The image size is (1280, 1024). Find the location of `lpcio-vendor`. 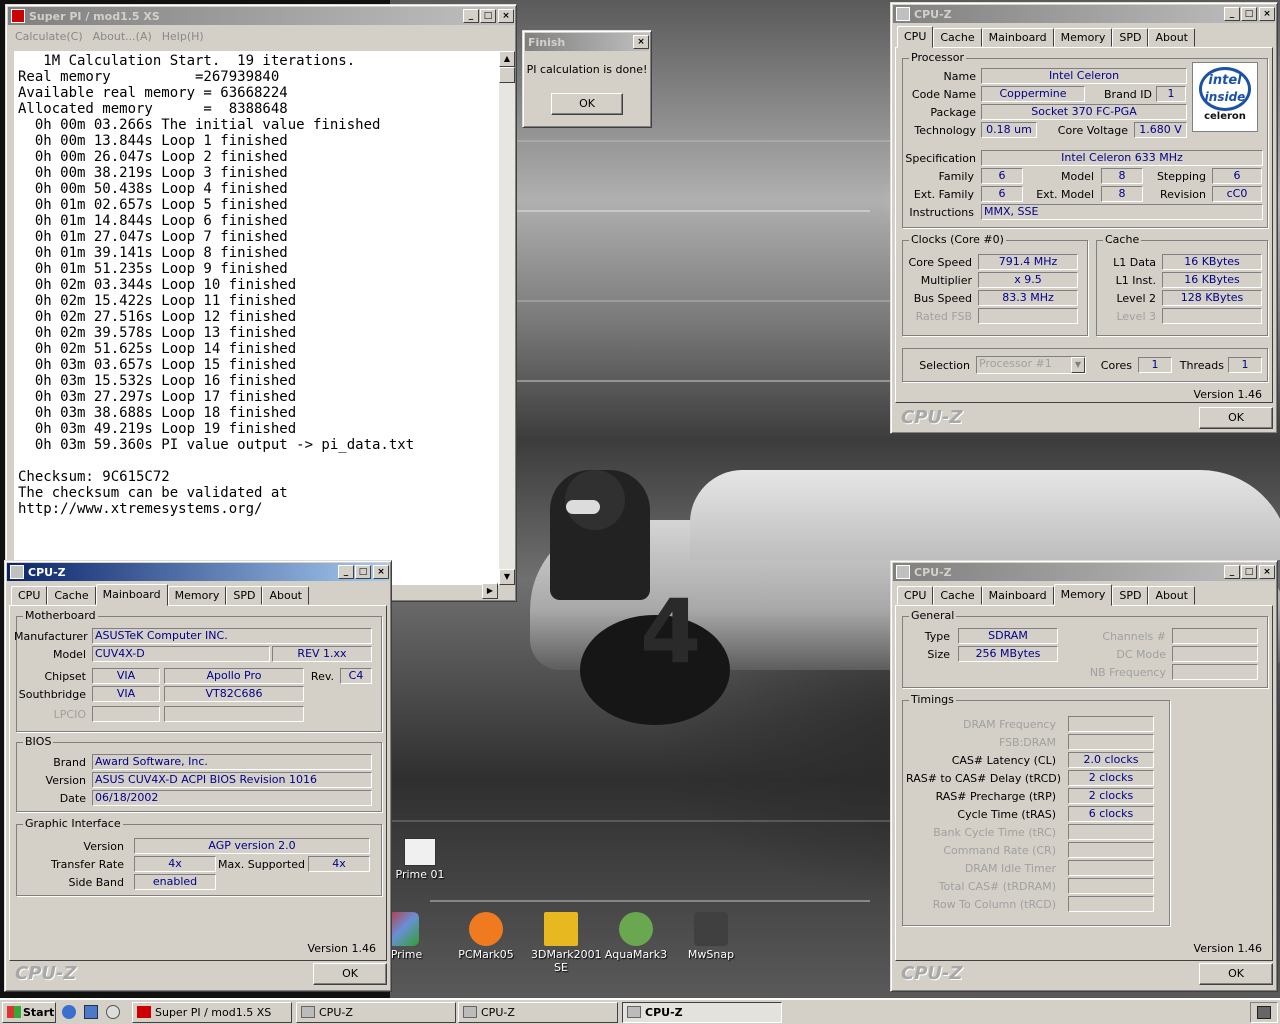

lpcio-vendor is located at coordinates (126, 714).